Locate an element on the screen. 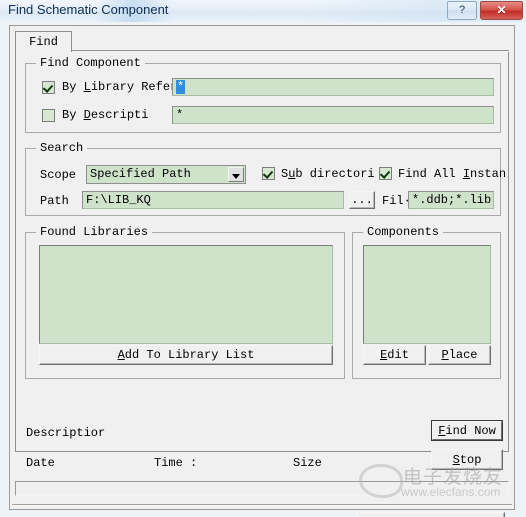 The image size is (526, 517). chevron-down-icon is located at coordinates (236, 174).